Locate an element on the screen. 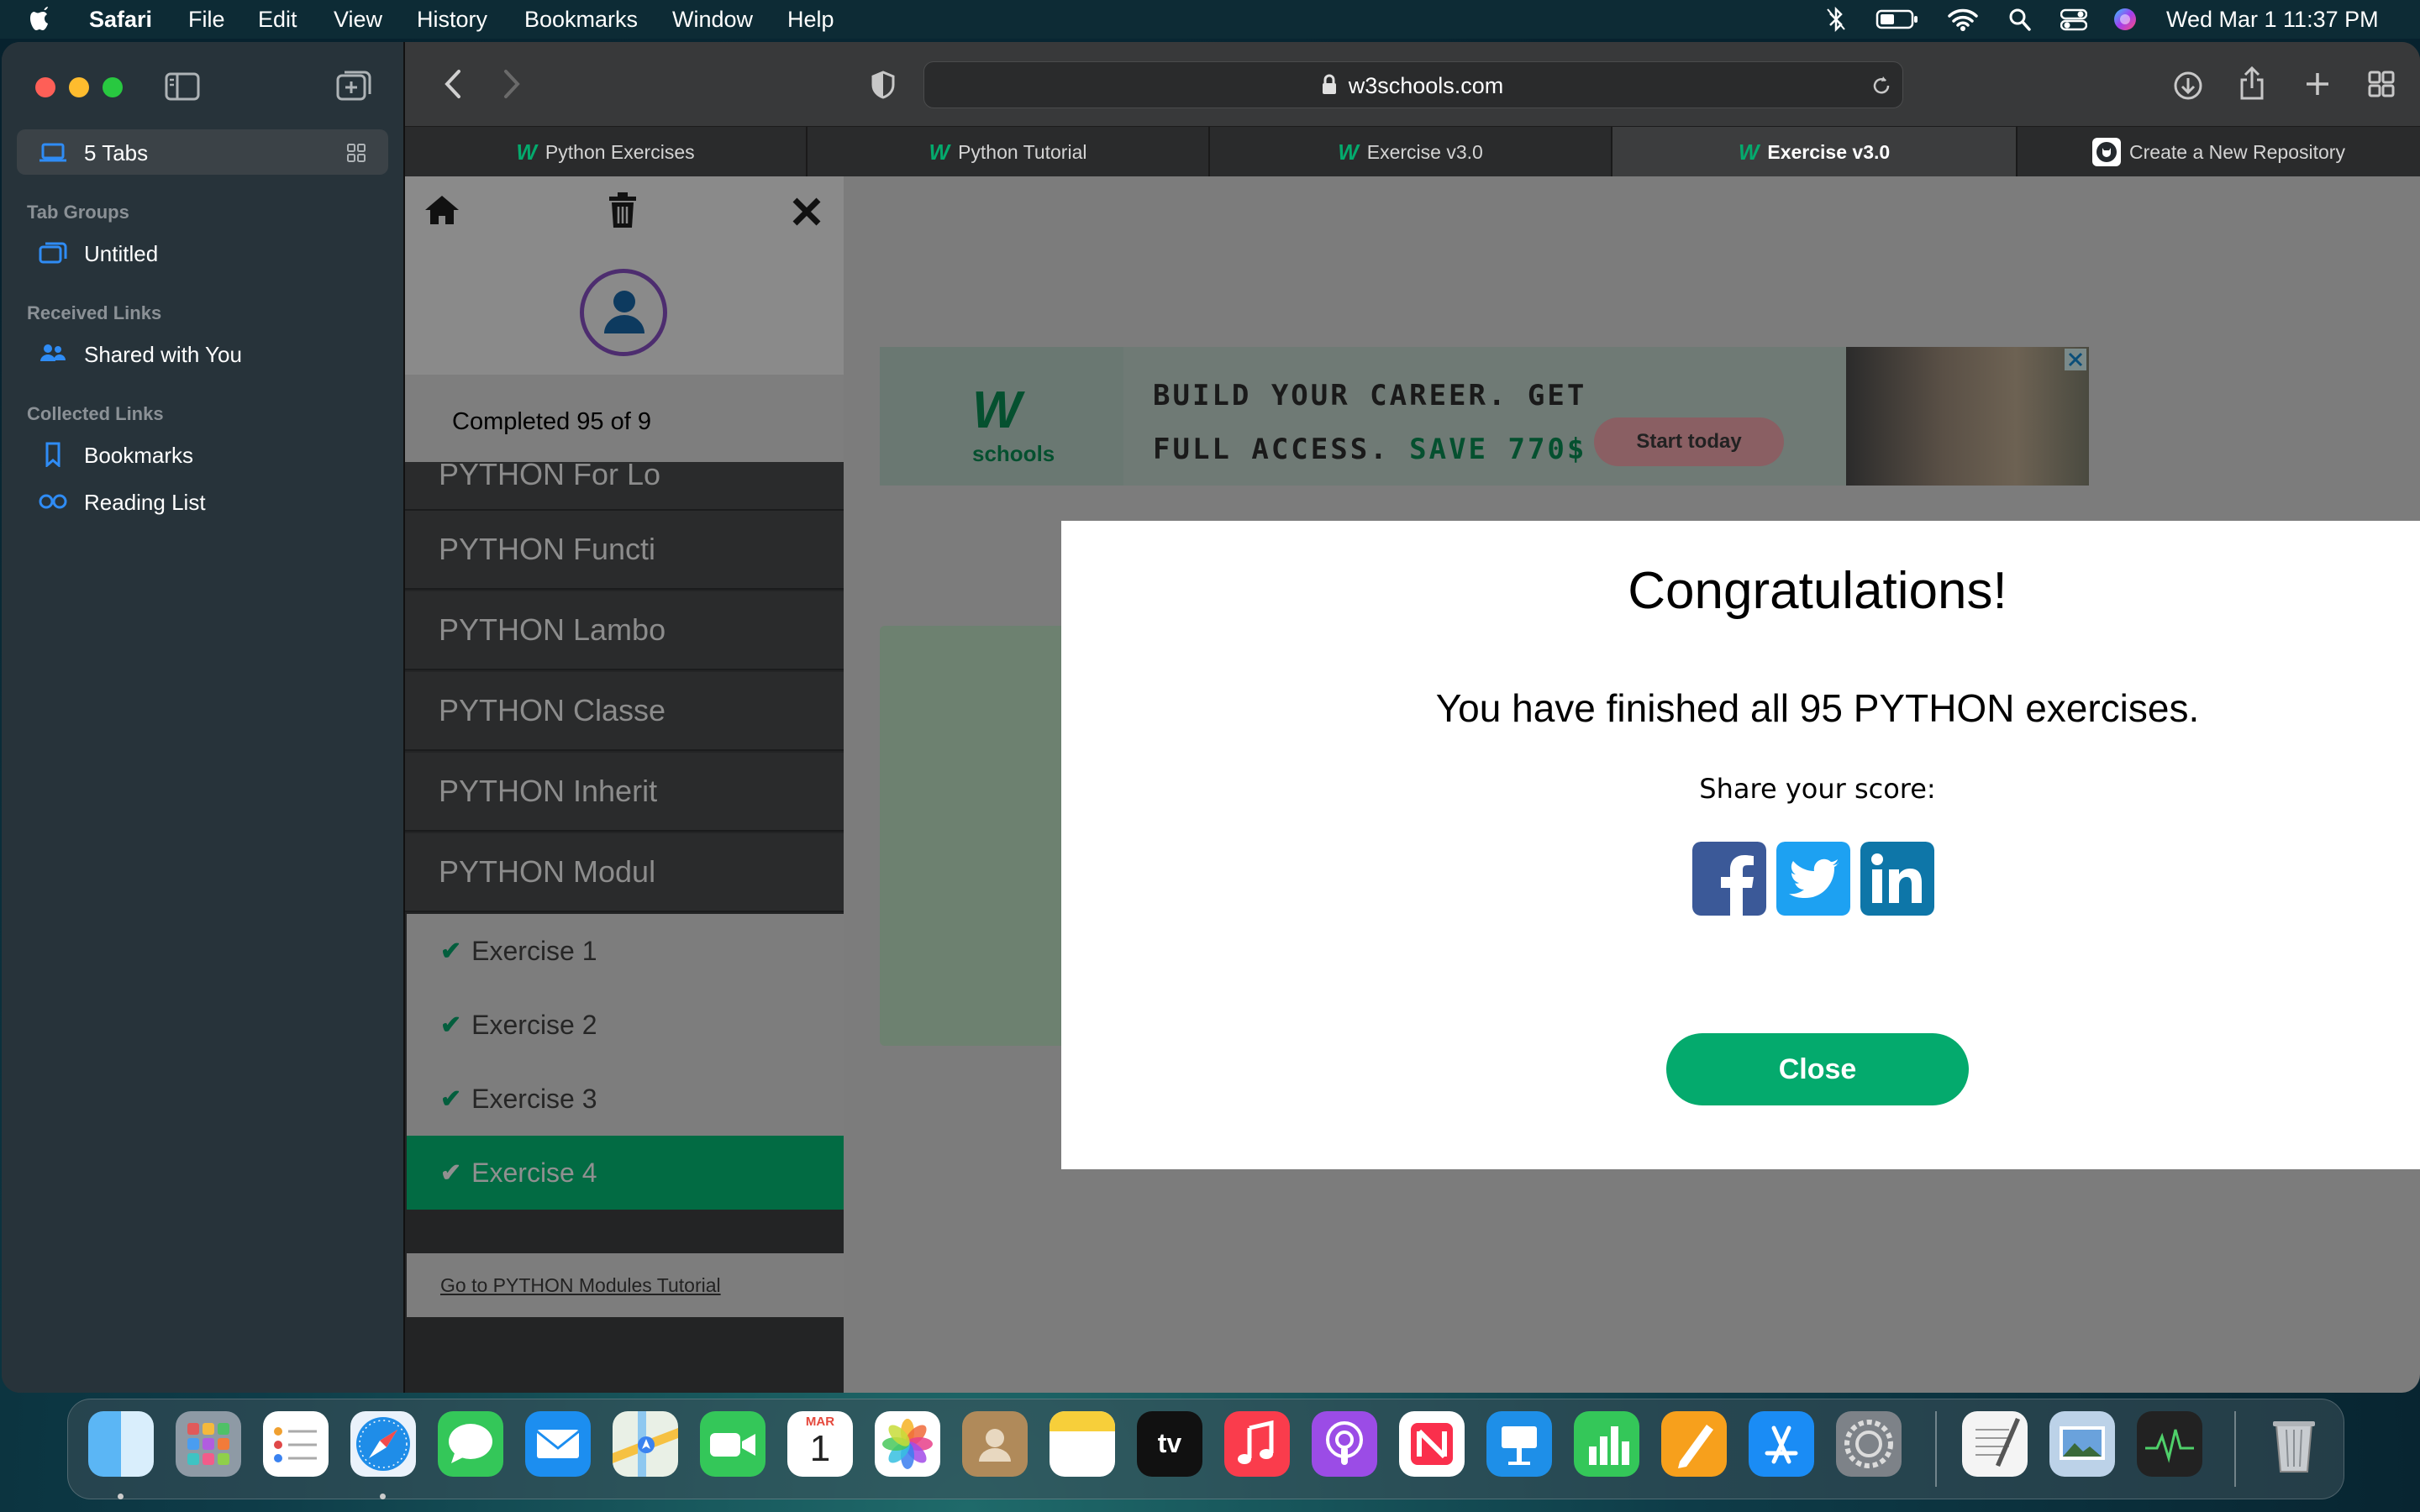  menu-bookmarks: Bookmarks is located at coordinates (581, 20).